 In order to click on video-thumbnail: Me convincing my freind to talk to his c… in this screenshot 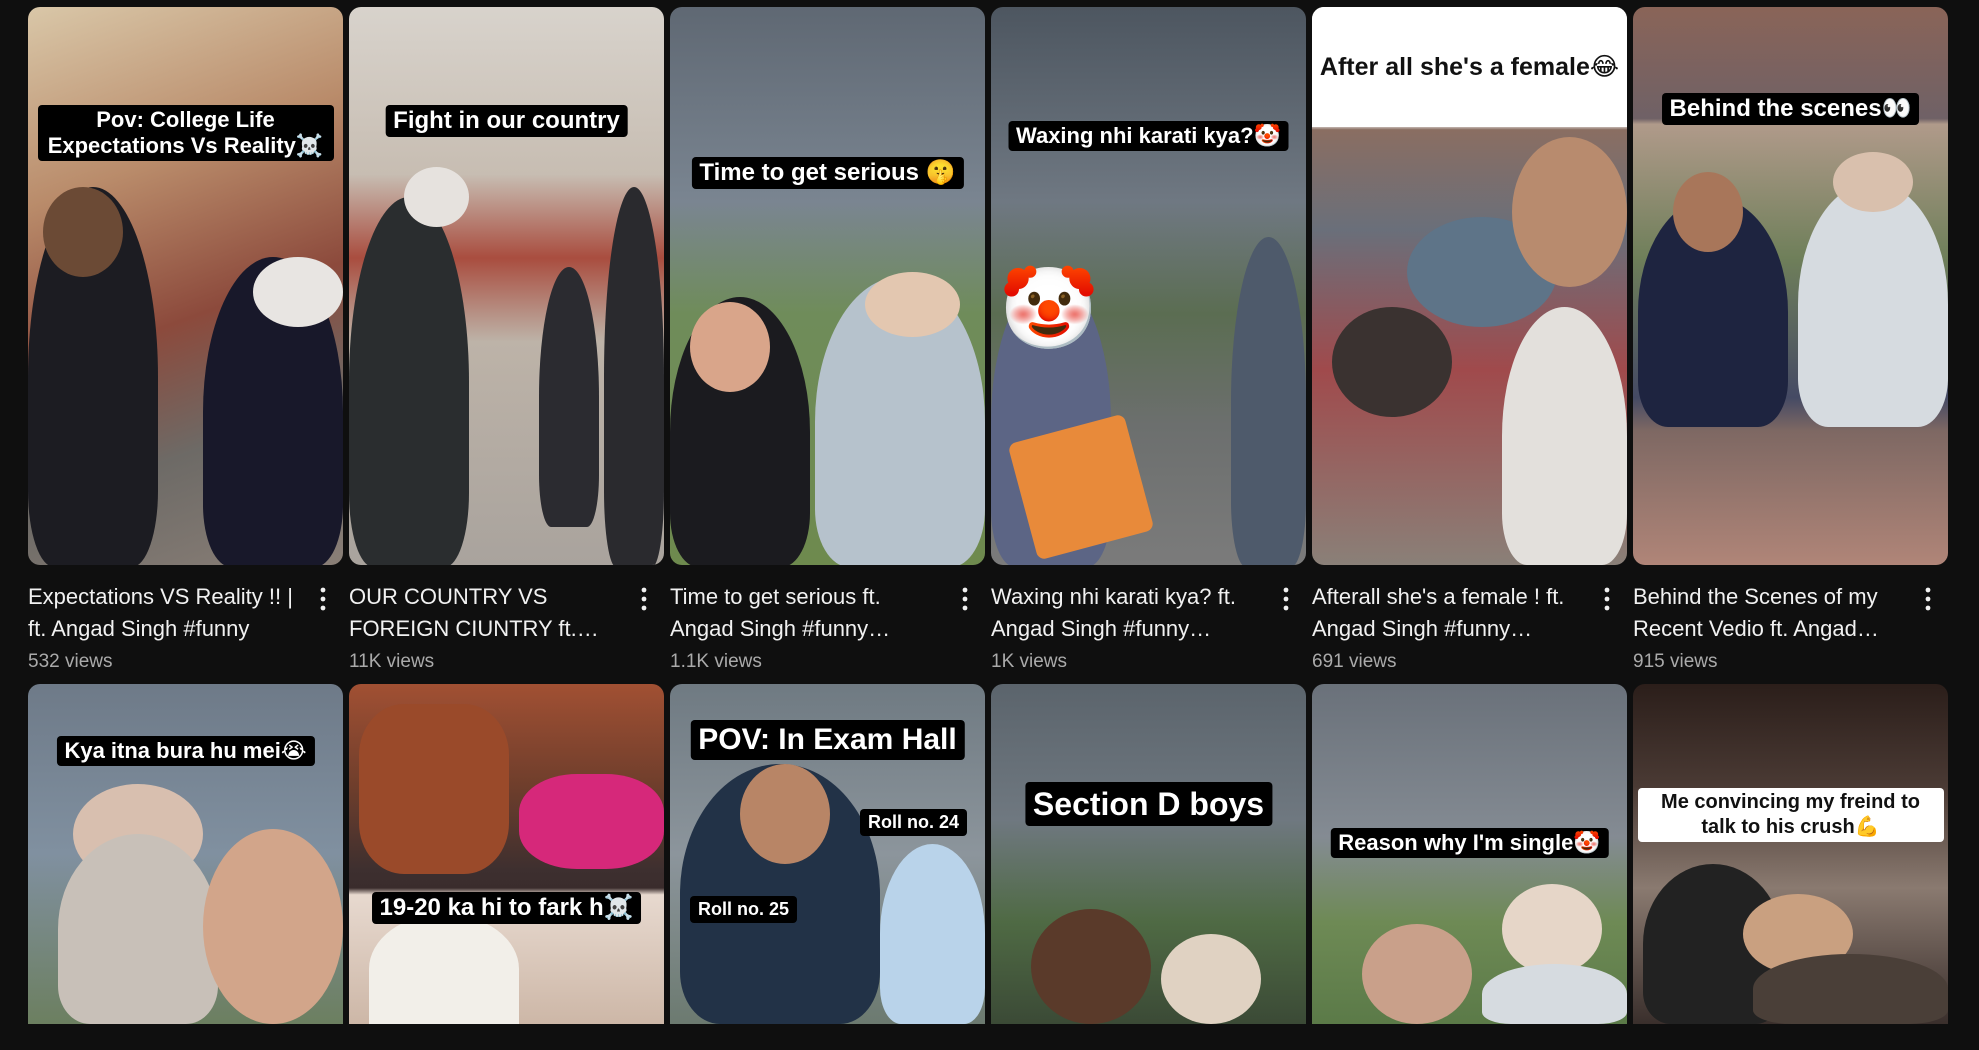, I will do `click(1790, 854)`.